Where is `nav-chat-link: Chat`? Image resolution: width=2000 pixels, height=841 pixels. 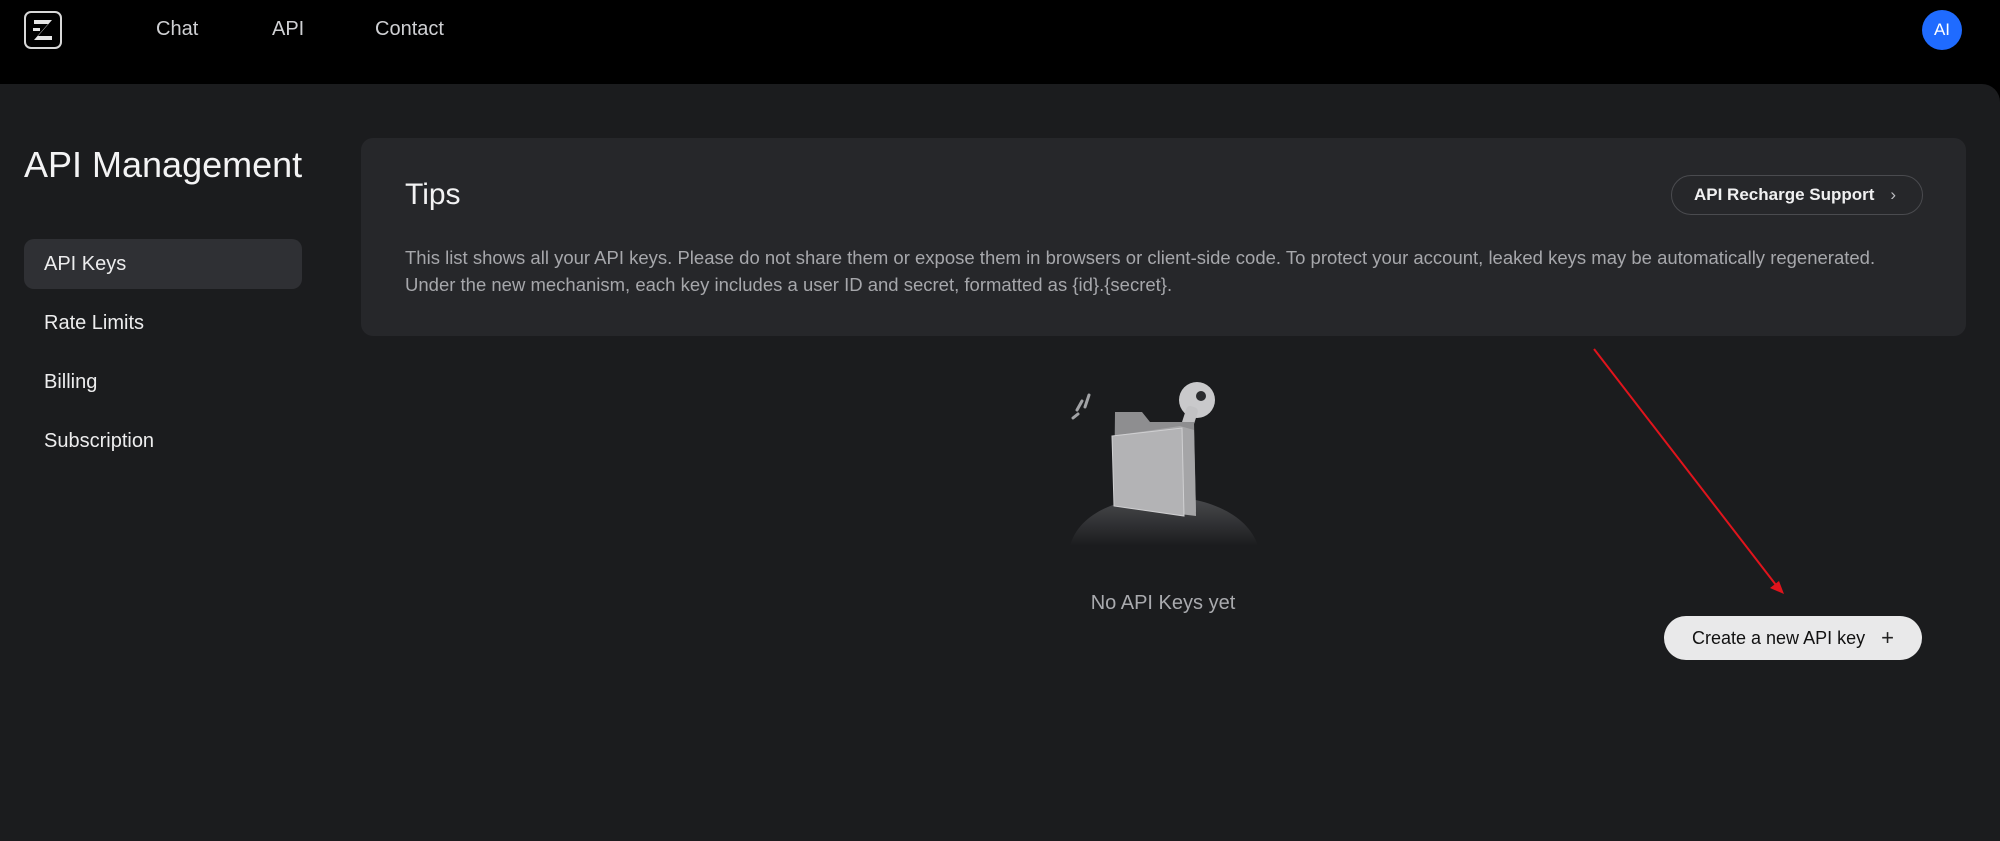 nav-chat-link: Chat is located at coordinates (177, 29).